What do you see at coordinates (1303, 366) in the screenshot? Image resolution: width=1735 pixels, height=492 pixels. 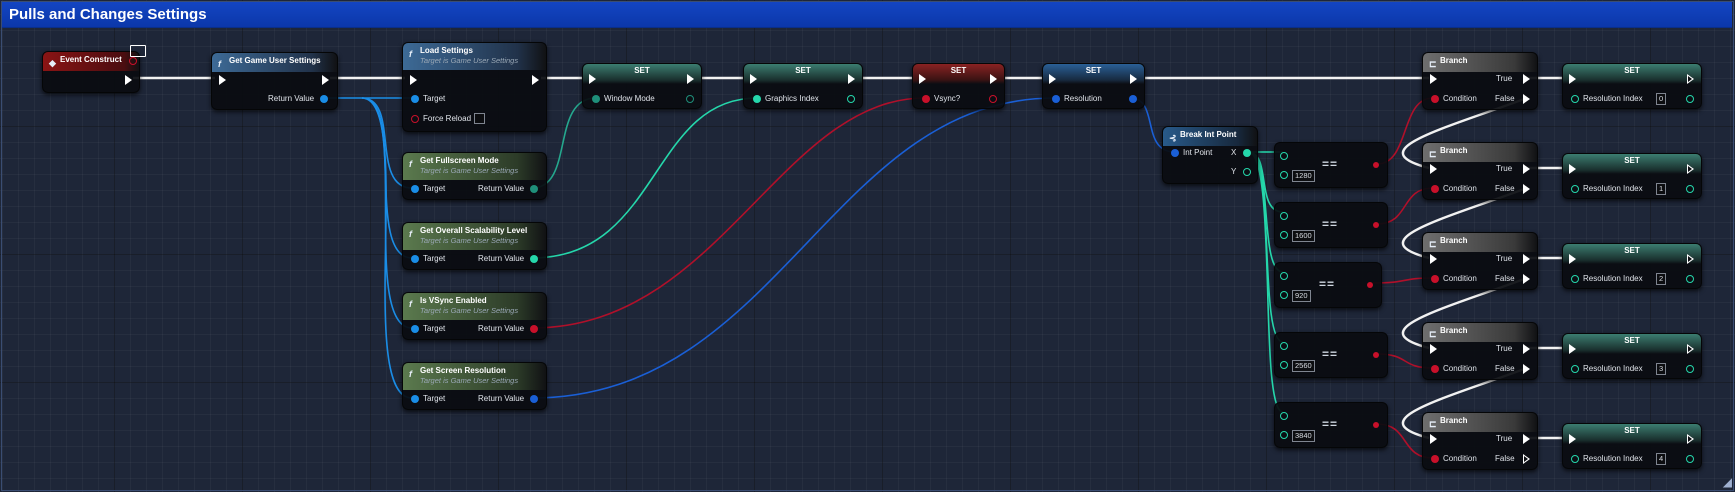 I see `b-value-box: 2560` at bounding box center [1303, 366].